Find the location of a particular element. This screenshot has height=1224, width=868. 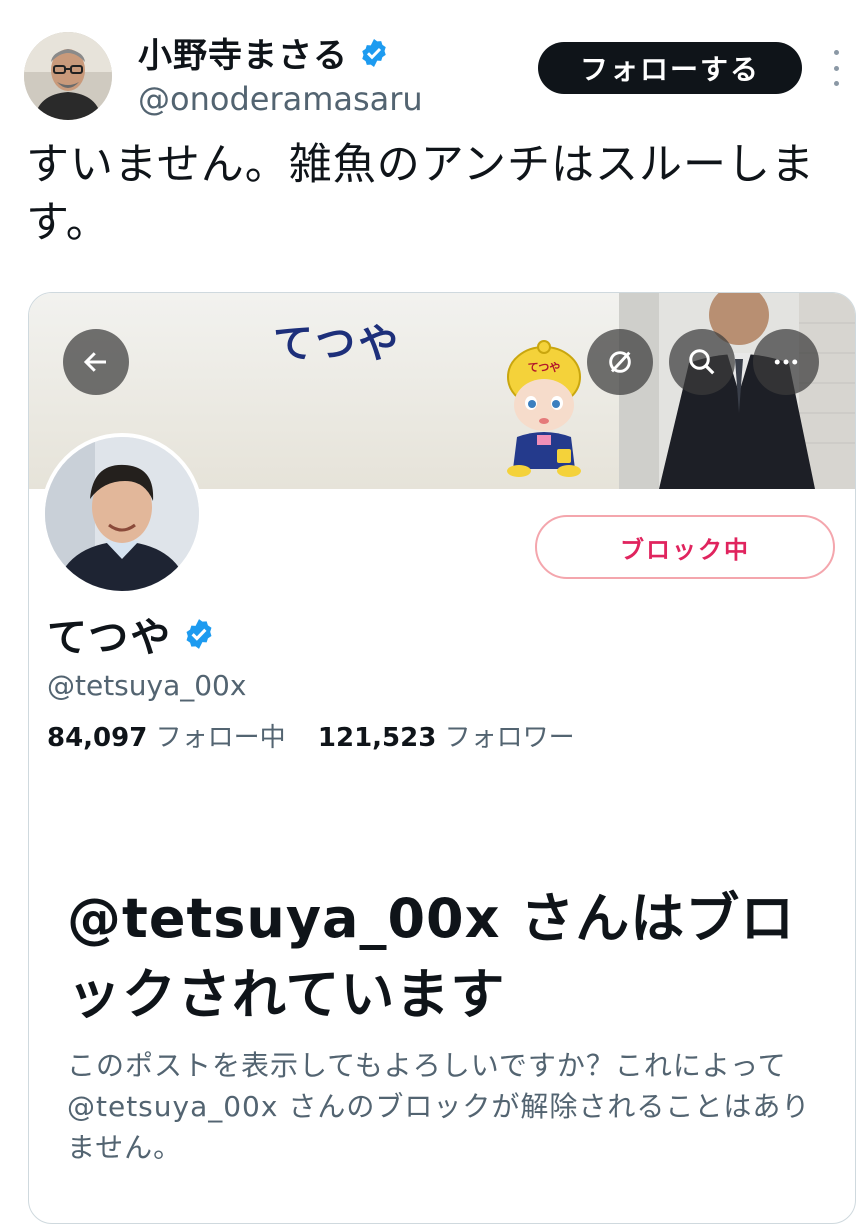

banner-photo is located at coordinates (737, 391).